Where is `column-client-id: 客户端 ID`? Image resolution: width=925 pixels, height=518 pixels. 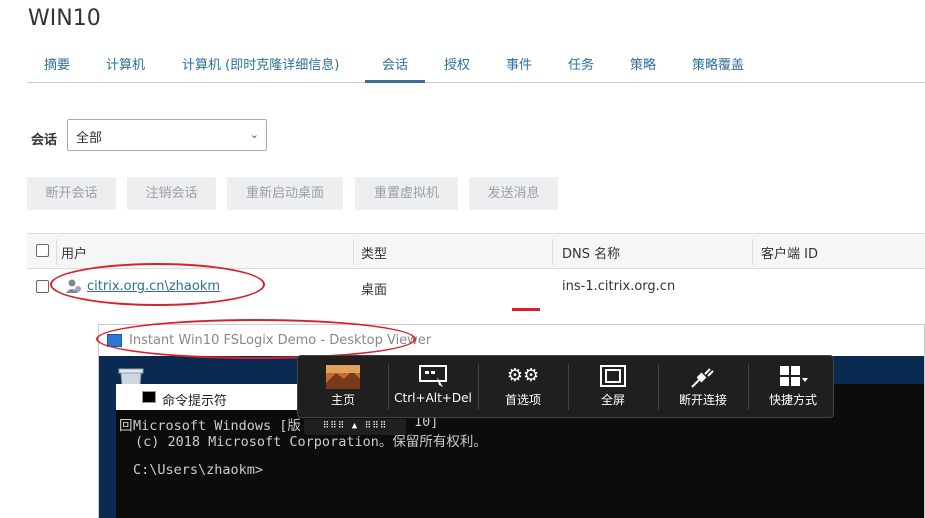 column-client-id: 客户端 ID is located at coordinates (789, 252).